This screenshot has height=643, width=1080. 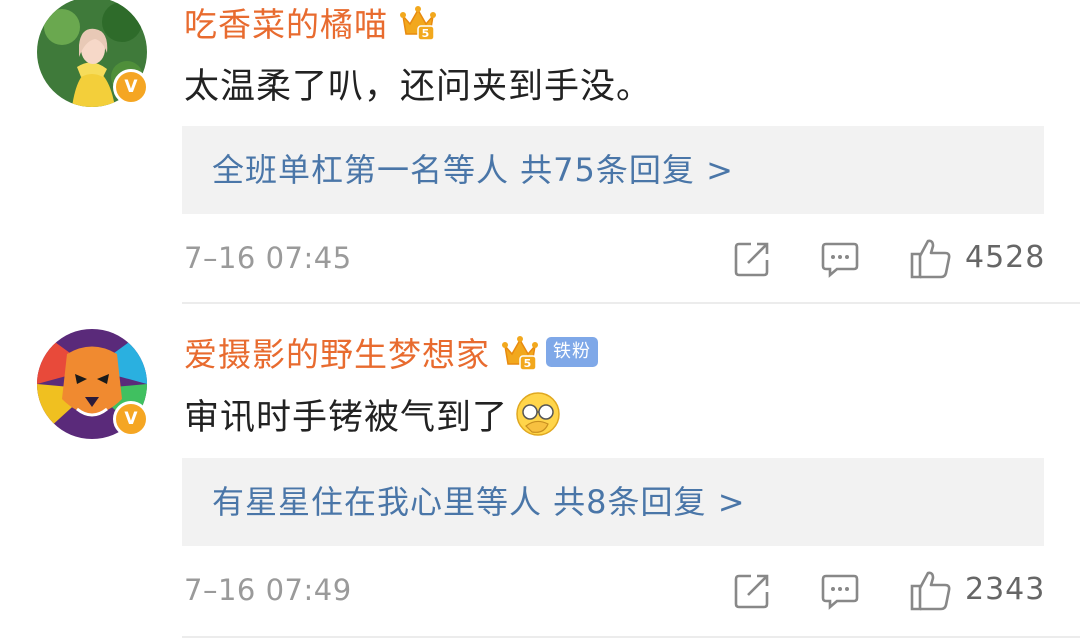 What do you see at coordinates (418, 86) in the screenshot?
I see `comment-text-content: 太温柔了叭，还问夹到手没。` at bounding box center [418, 86].